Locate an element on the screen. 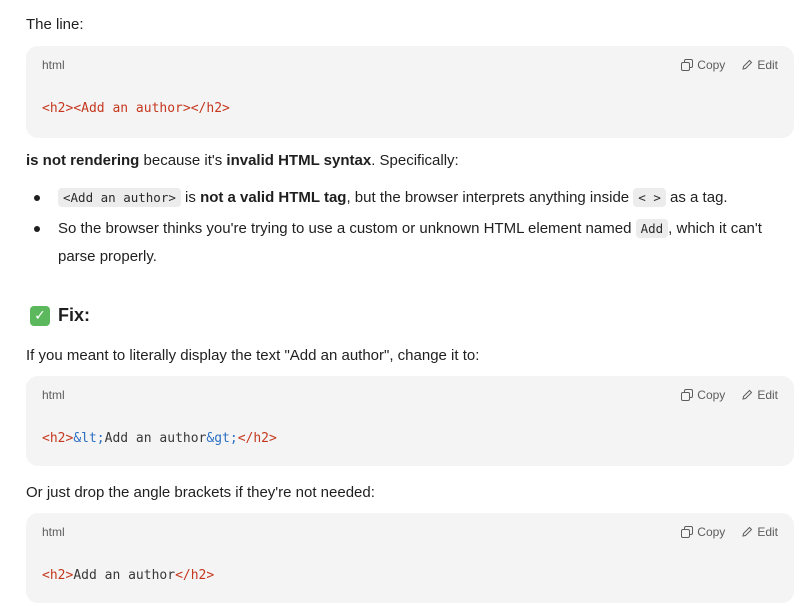 This screenshot has height=606, width=804. code-block-3: html Copy Edit <h2>Add an author</h2> is located at coordinates (410, 558).